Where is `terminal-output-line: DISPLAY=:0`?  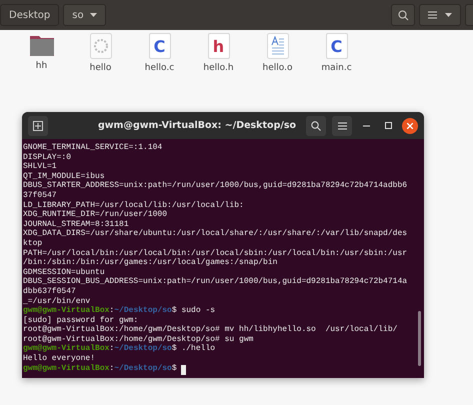 terminal-output-line: DISPLAY=:0 is located at coordinates (47, 157).